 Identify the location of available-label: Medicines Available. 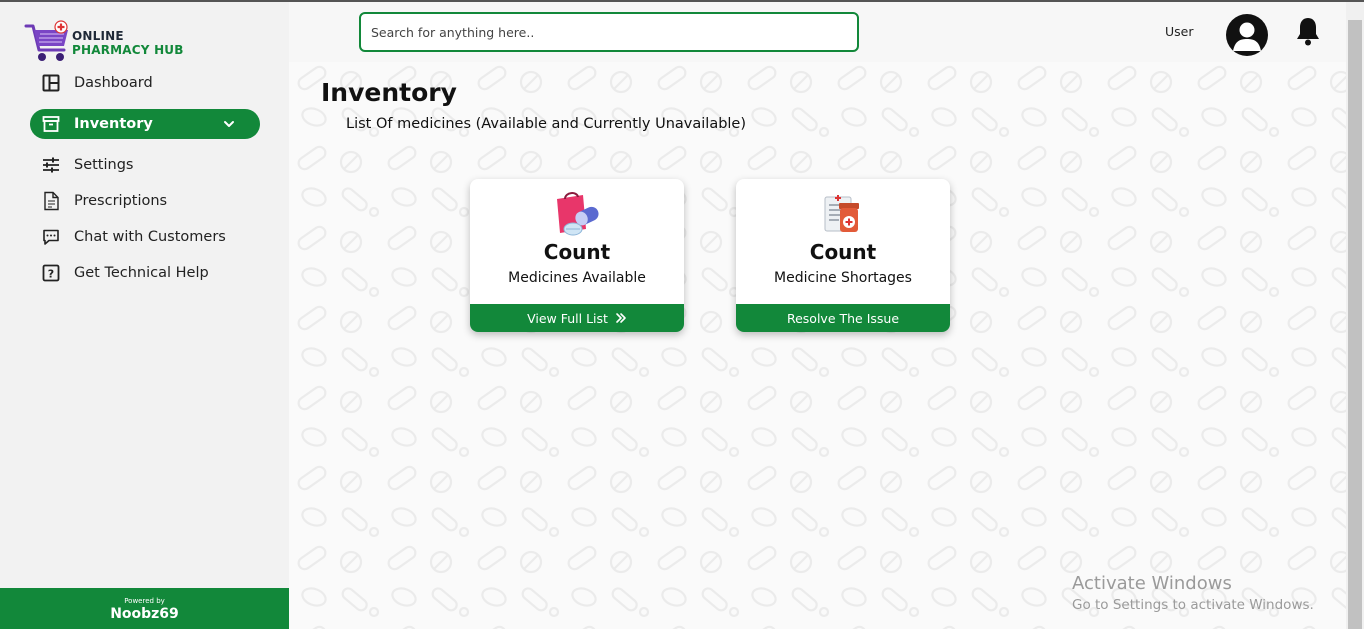
(577, 278).